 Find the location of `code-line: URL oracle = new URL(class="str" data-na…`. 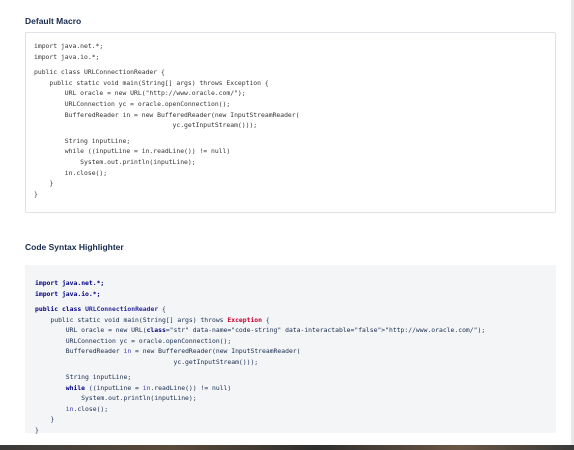

code-line: URL oracle = new URL(class="str" data-na… is located at coordinates (260, 330).